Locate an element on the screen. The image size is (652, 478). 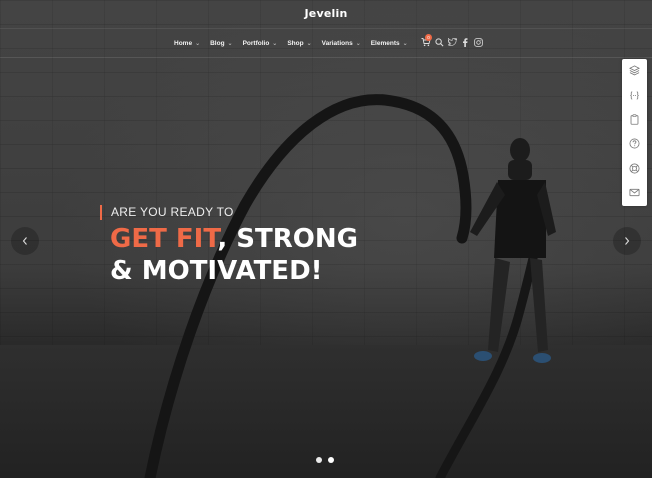
nav-item-shop: Shop ⌄ is located at coordinates (299, 43).